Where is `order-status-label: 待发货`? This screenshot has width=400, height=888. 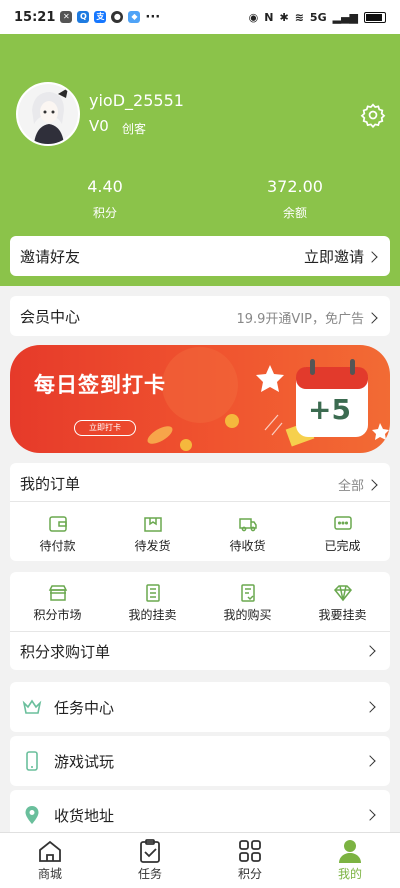
order-status-label: 待发货 is located at coordinates (152, 546).